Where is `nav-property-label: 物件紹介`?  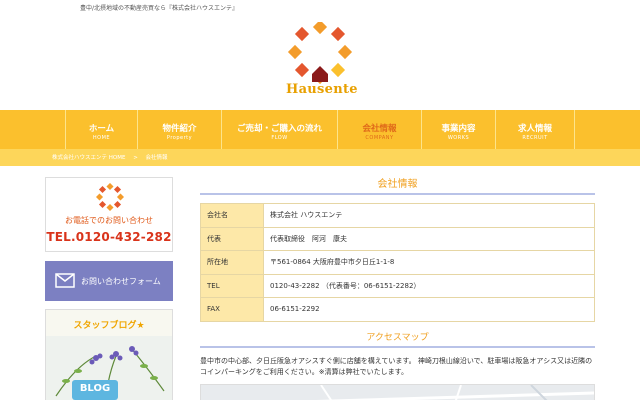 nav-property-label: 物件紹介 is located at coordinates (179, 129).